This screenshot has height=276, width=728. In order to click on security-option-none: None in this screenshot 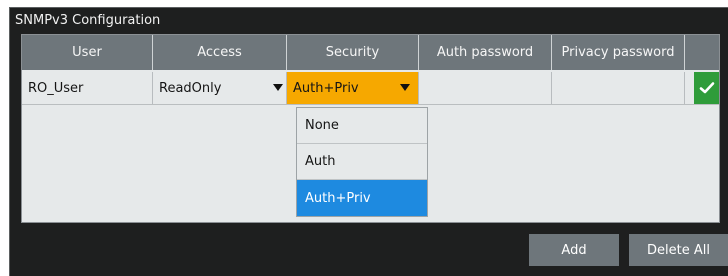, I will do `click(362, 126)`.